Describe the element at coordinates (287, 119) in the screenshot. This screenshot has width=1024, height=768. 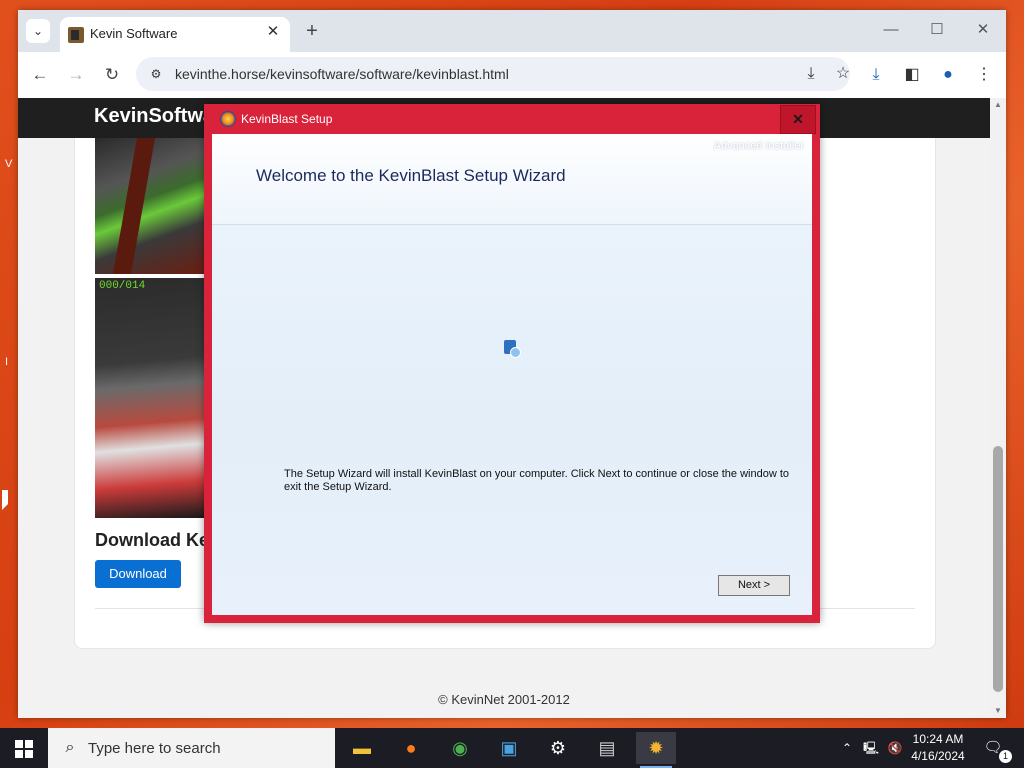
I see `dialog-title: KevinBlast Setup` at that location.